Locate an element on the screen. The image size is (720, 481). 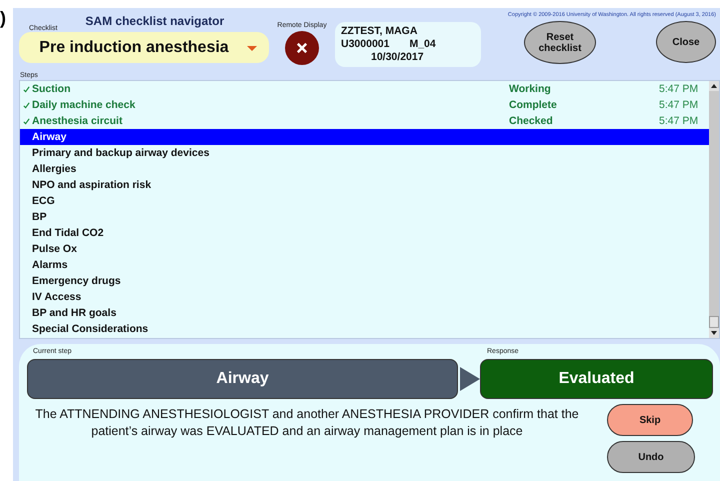
figure-label: ) is located at coordinates (3, 18).